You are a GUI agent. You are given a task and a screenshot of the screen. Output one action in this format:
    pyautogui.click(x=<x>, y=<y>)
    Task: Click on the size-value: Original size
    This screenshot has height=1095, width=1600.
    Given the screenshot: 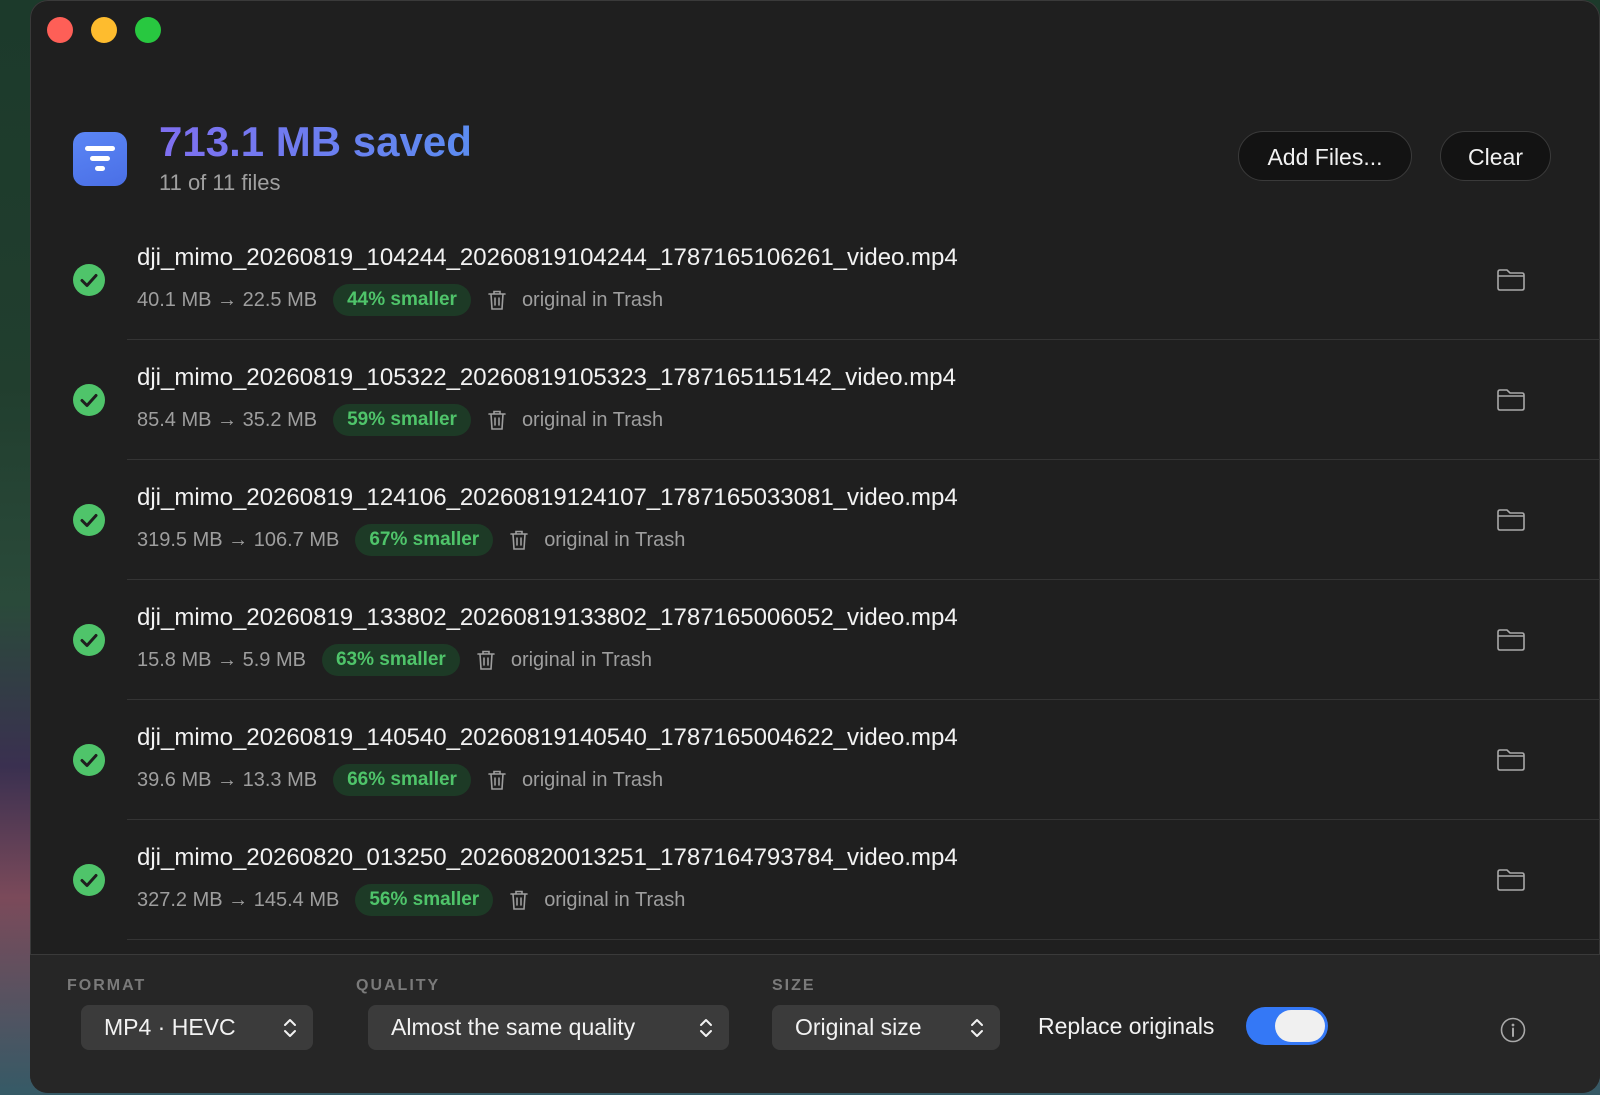 What is the action you would take?
    pyautogui.click(x=858, y=1027)
    